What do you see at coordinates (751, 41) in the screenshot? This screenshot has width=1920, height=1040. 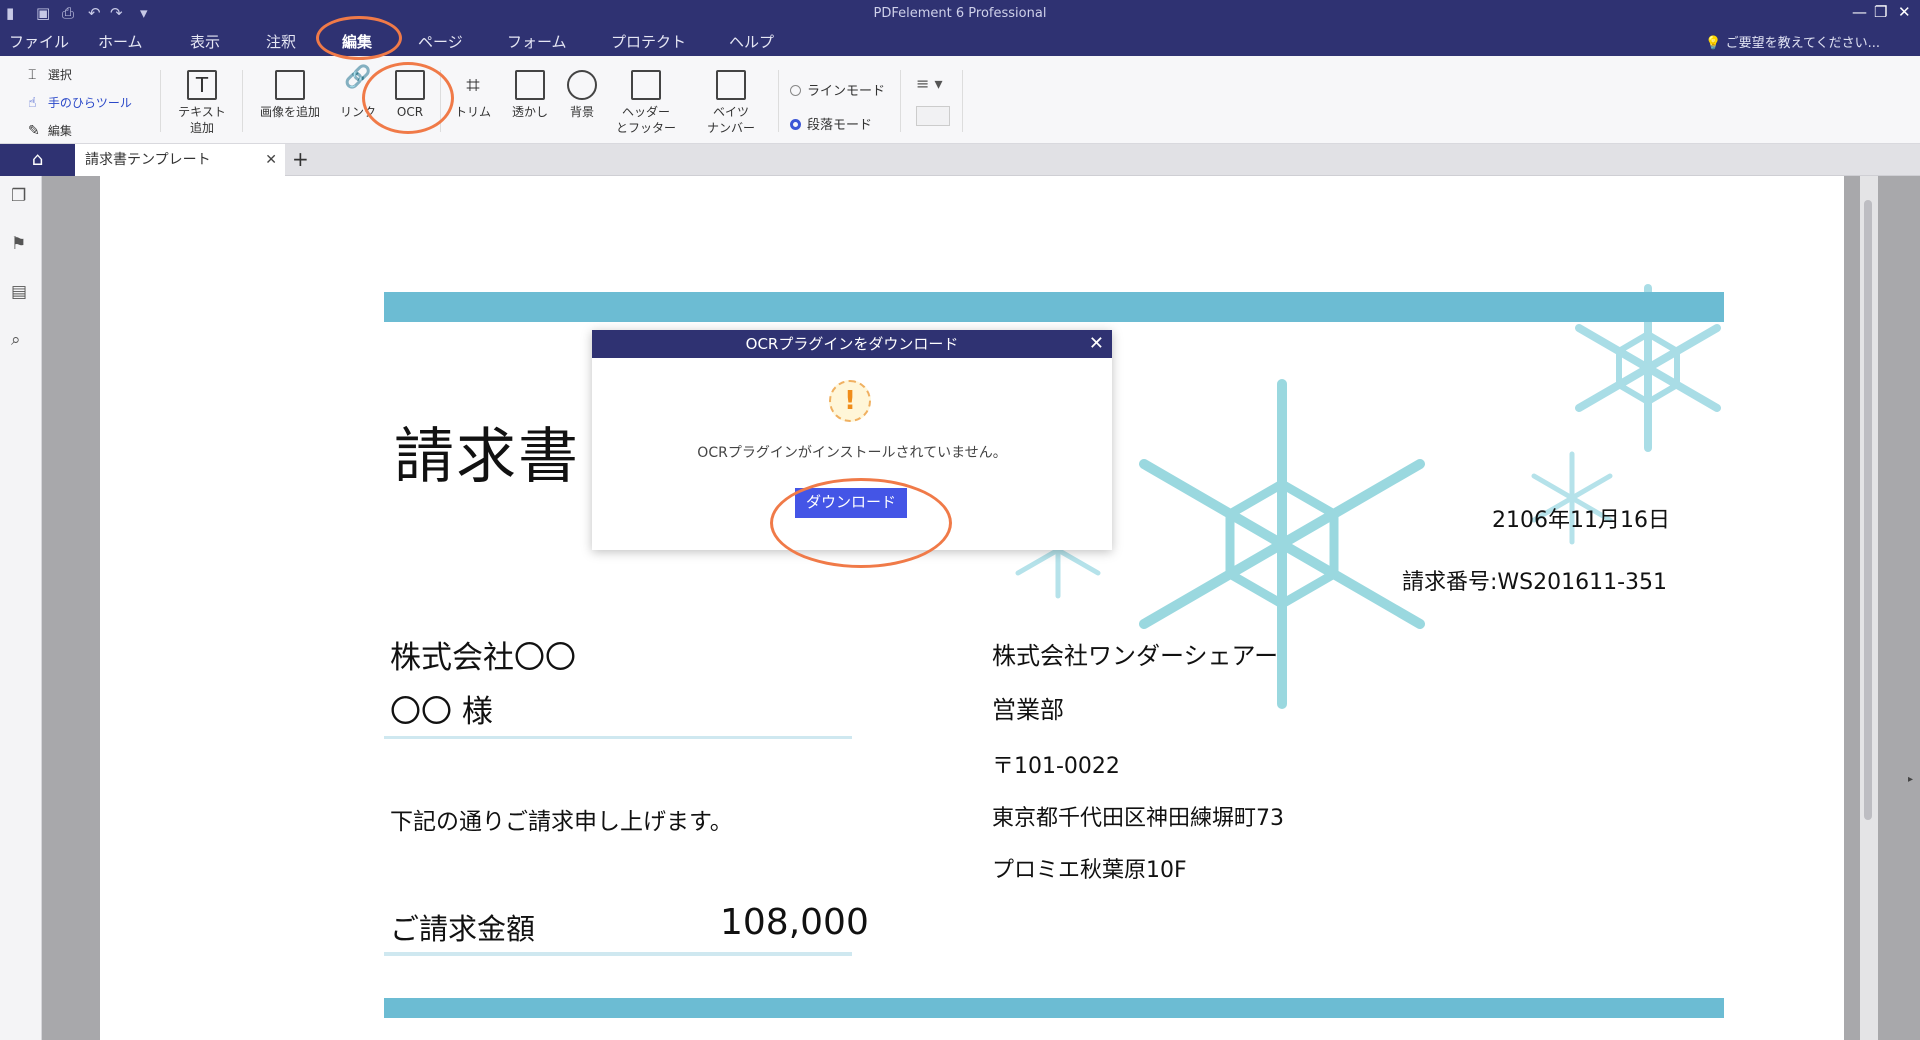 I see `menu-help: ヘルプ` at bounding box center [751, 41].